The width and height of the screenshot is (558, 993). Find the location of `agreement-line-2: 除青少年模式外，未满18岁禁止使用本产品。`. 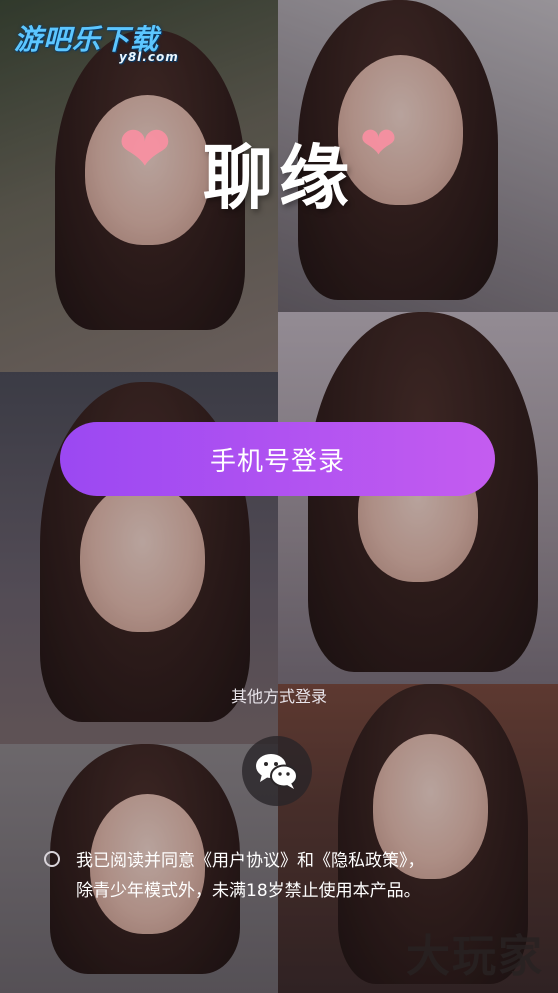

agreement-line-2: 除青少年模式外，未满18岁禁止使用本产品。 is located at coordinates (248, 891).